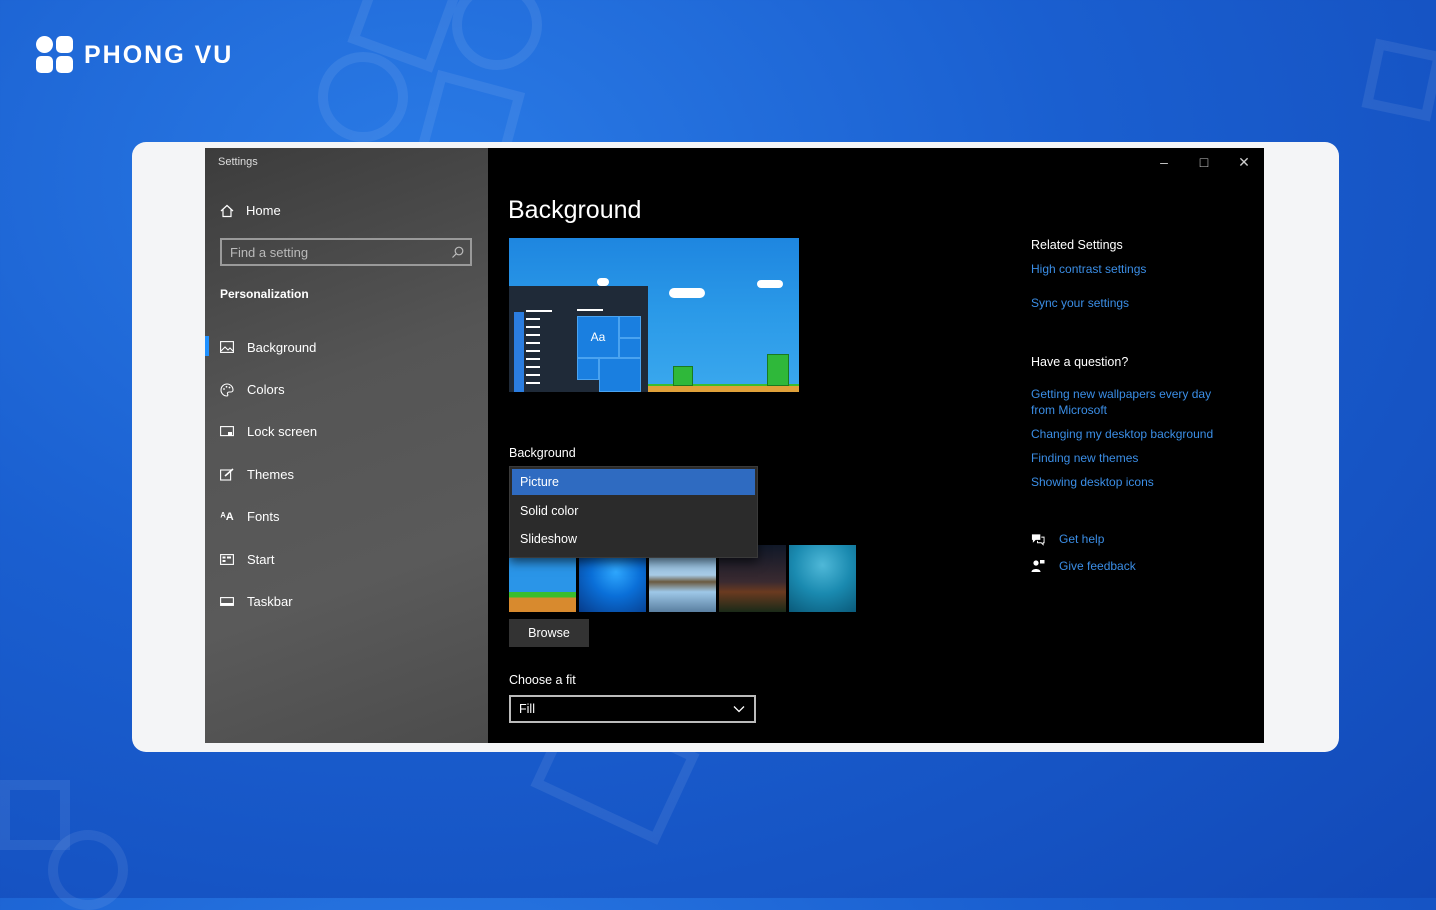 This screenshot has height=910, width=1436. I want to click on sidebar-item-label: Colors, so click(266, 390).